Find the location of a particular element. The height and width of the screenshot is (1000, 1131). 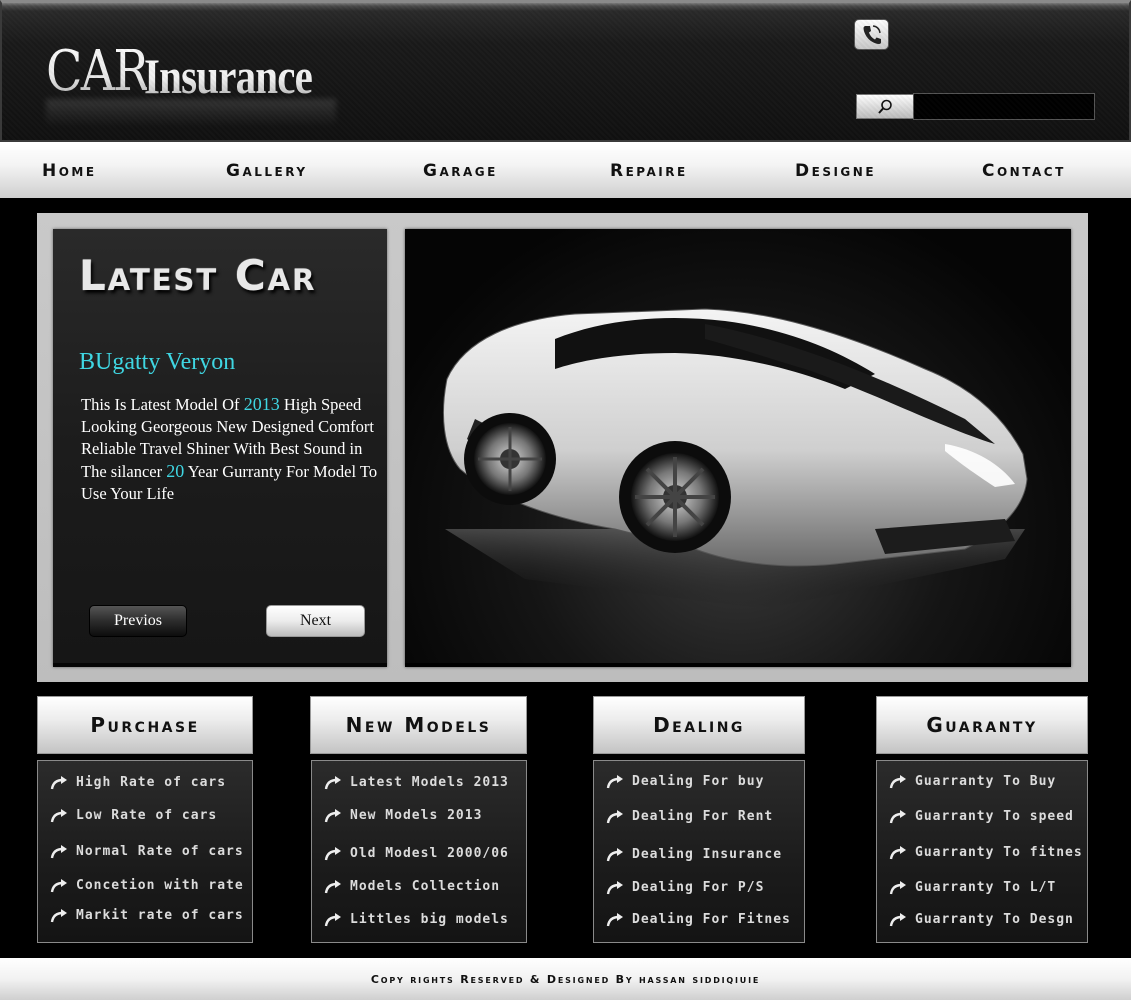

list-item: Dealing For P/S is located at coordinates (685, 888).